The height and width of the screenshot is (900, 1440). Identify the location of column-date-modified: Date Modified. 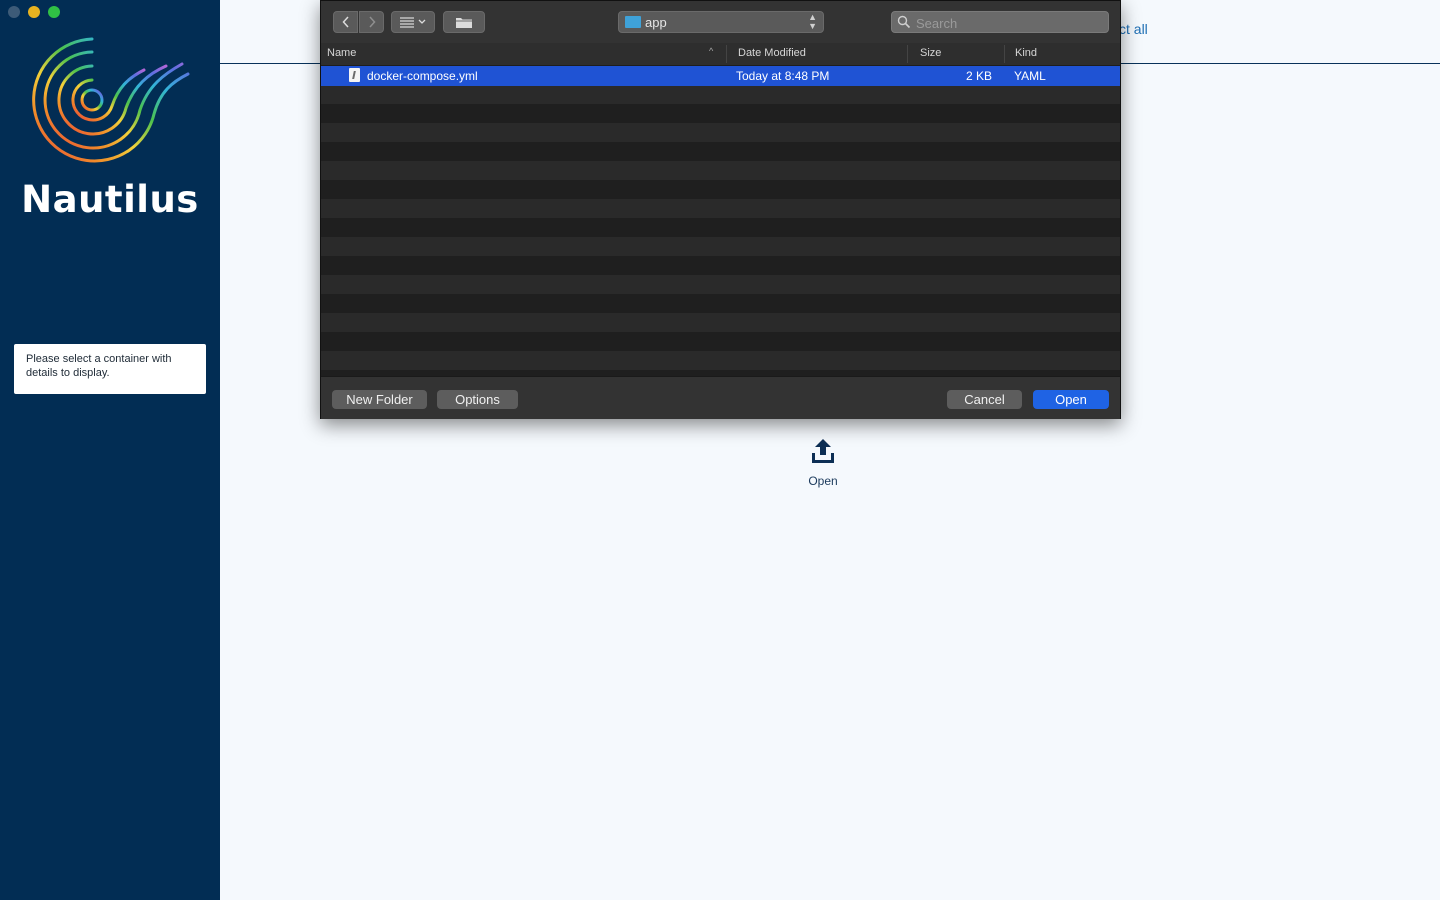
(772, 53).